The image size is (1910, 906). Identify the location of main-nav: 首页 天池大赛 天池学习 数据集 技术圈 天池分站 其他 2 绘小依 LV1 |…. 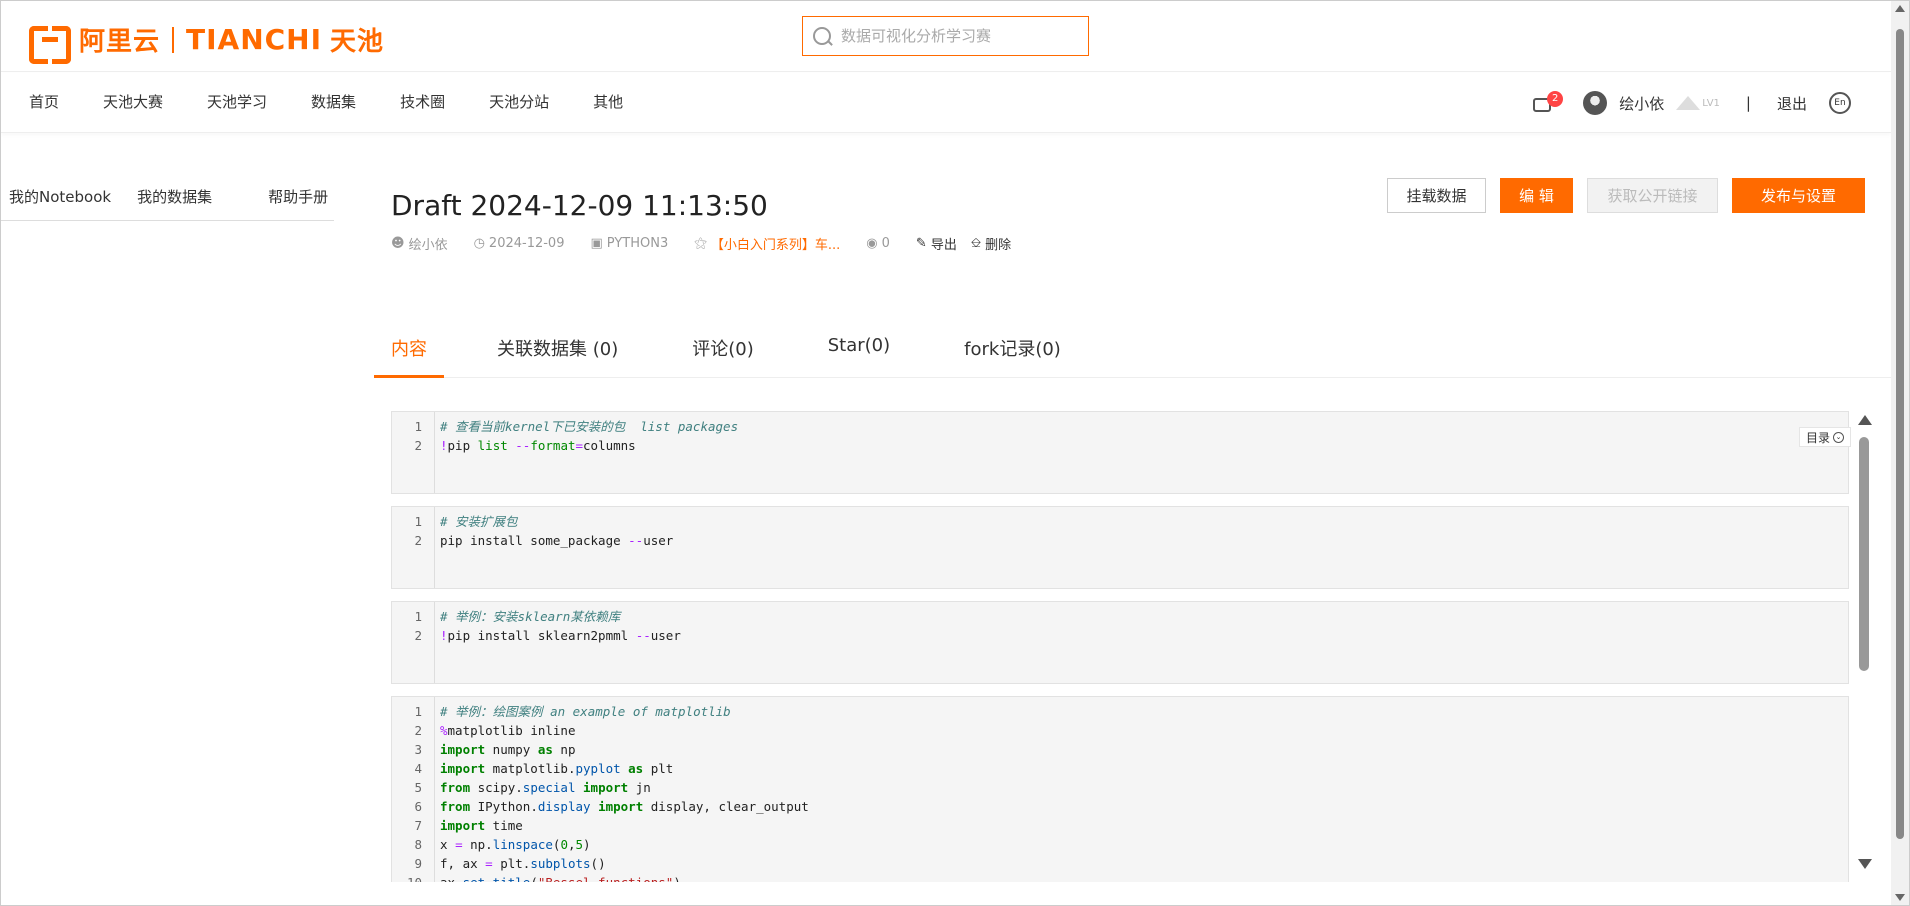
(946, 103).